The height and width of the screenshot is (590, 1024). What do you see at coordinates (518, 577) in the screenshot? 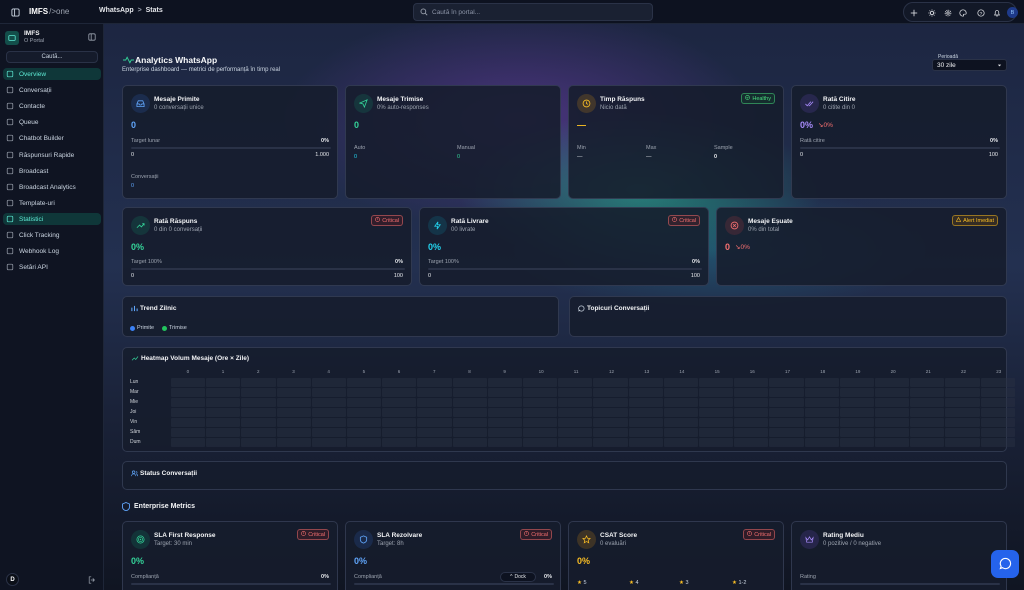
I see `dock-button: ^ Dock` at bounding box center [518, 577].